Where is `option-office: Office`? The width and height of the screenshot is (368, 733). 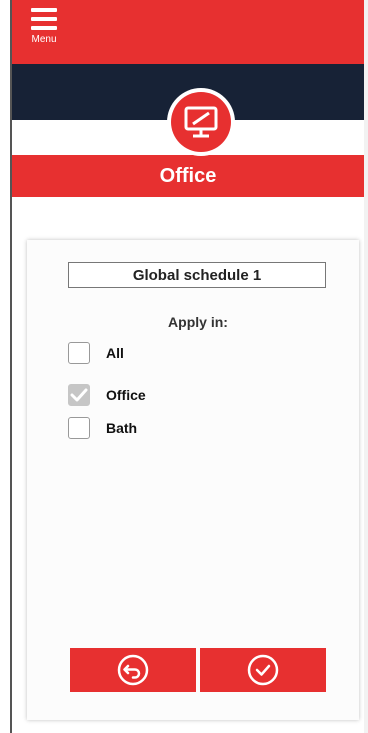
option-office: Office is located at coordinates (107, 395).